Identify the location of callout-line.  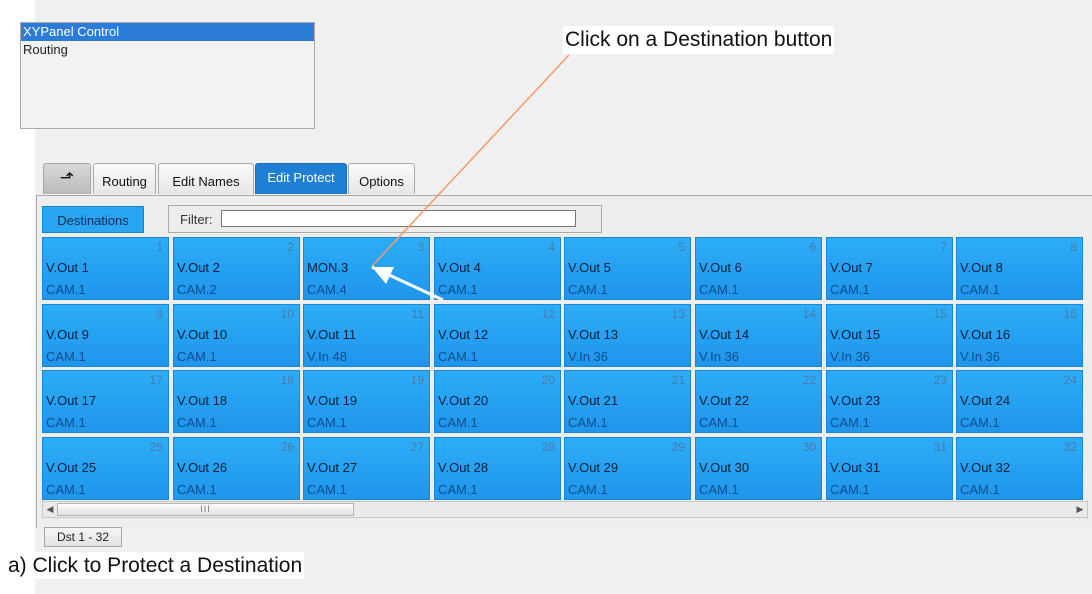
(470, 160).